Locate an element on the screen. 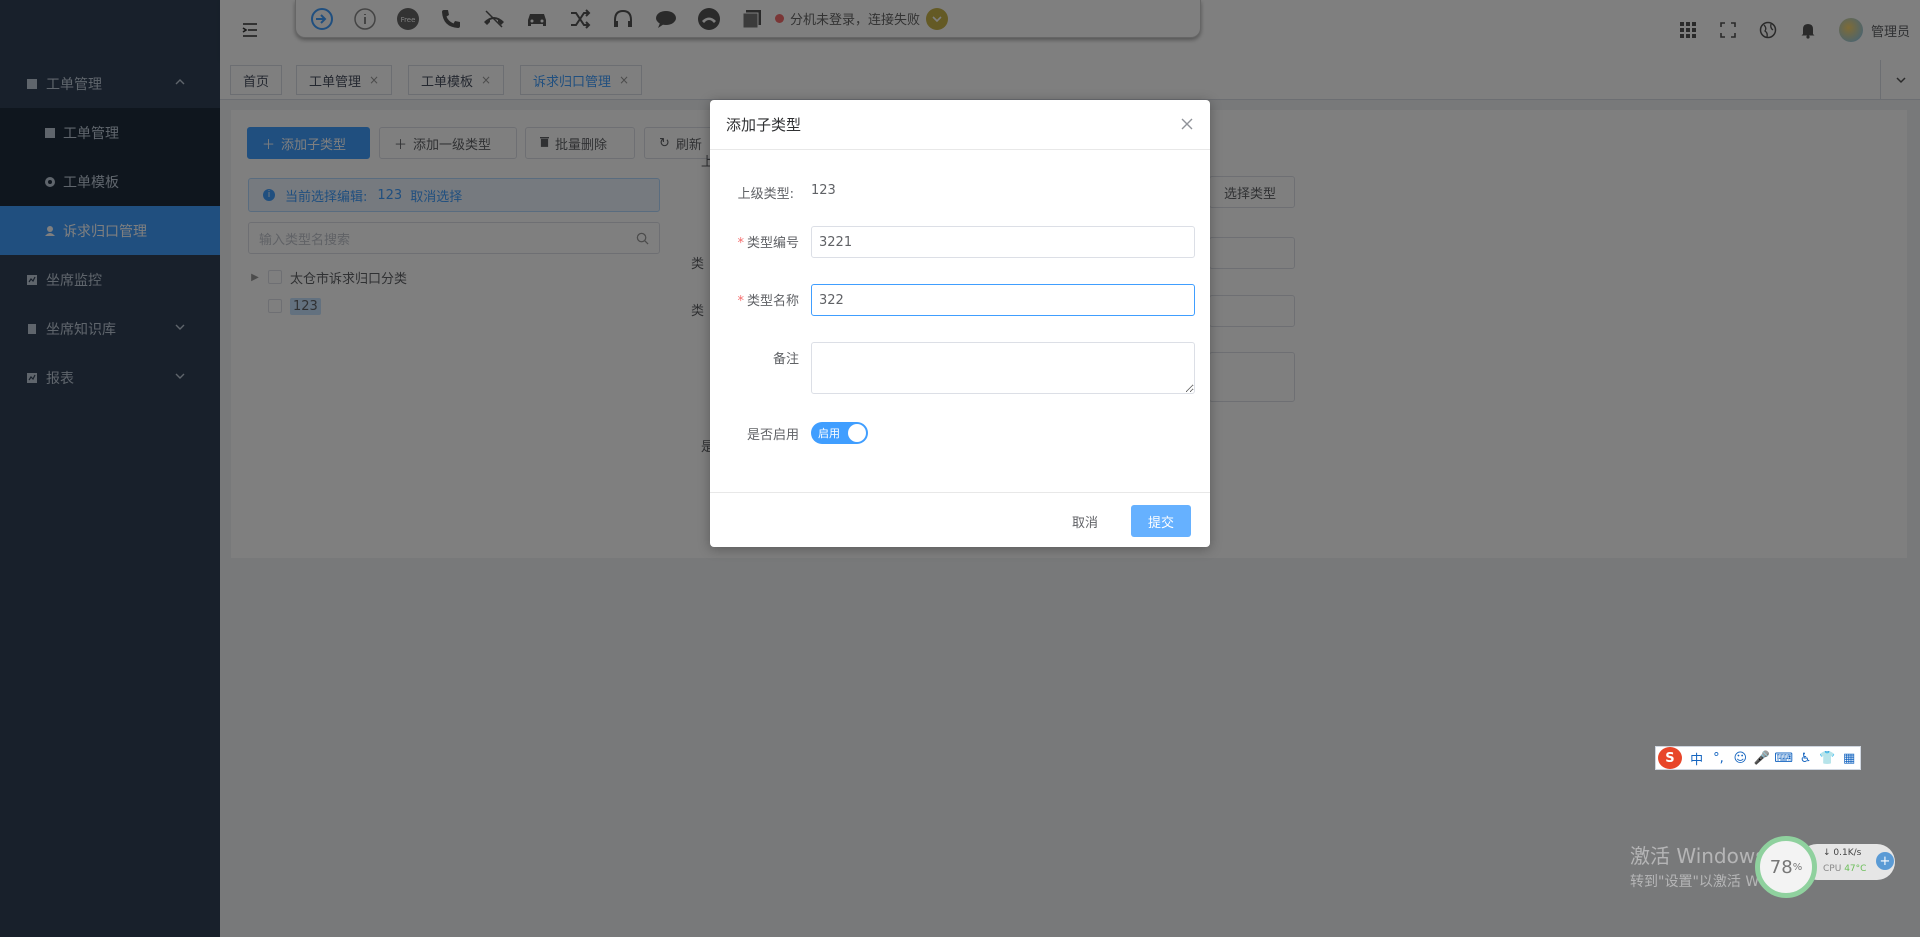 This screenshot has height=937, width=1920. plus-icon: + is located at coordinates (1885, 861).